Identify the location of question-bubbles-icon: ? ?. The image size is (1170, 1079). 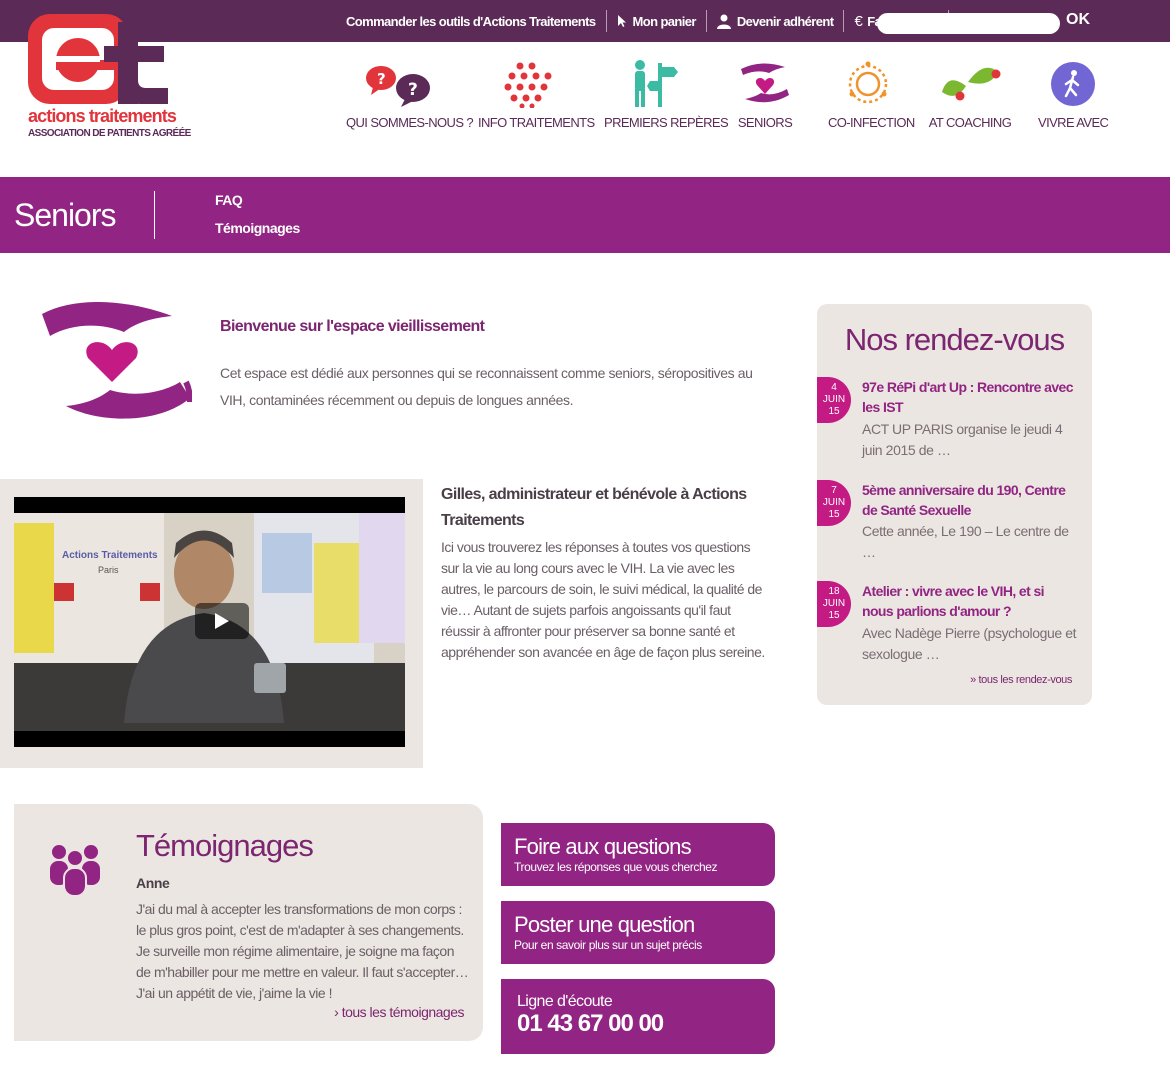
(398, 86).